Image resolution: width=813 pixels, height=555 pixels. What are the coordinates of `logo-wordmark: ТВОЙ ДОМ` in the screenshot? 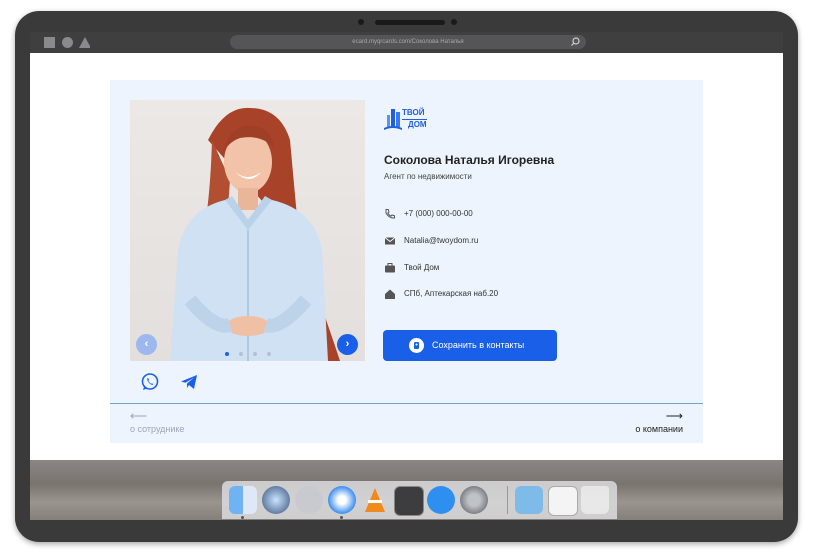 It's located at (414, 119).